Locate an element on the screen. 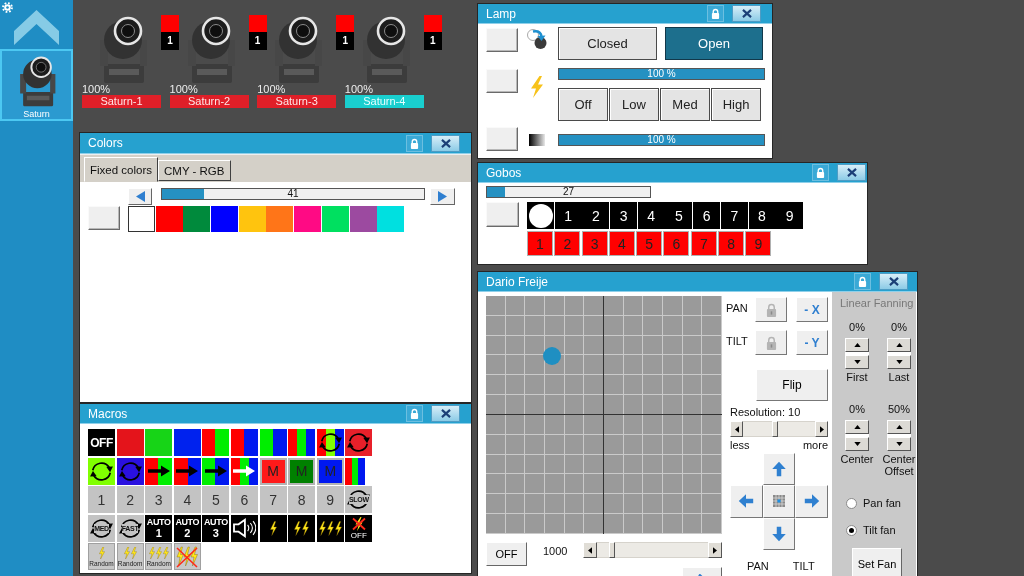 Image resolution: width=1024 pixels, height=576 pixels. macro-button: 7 is located at coordinates (273, 500).